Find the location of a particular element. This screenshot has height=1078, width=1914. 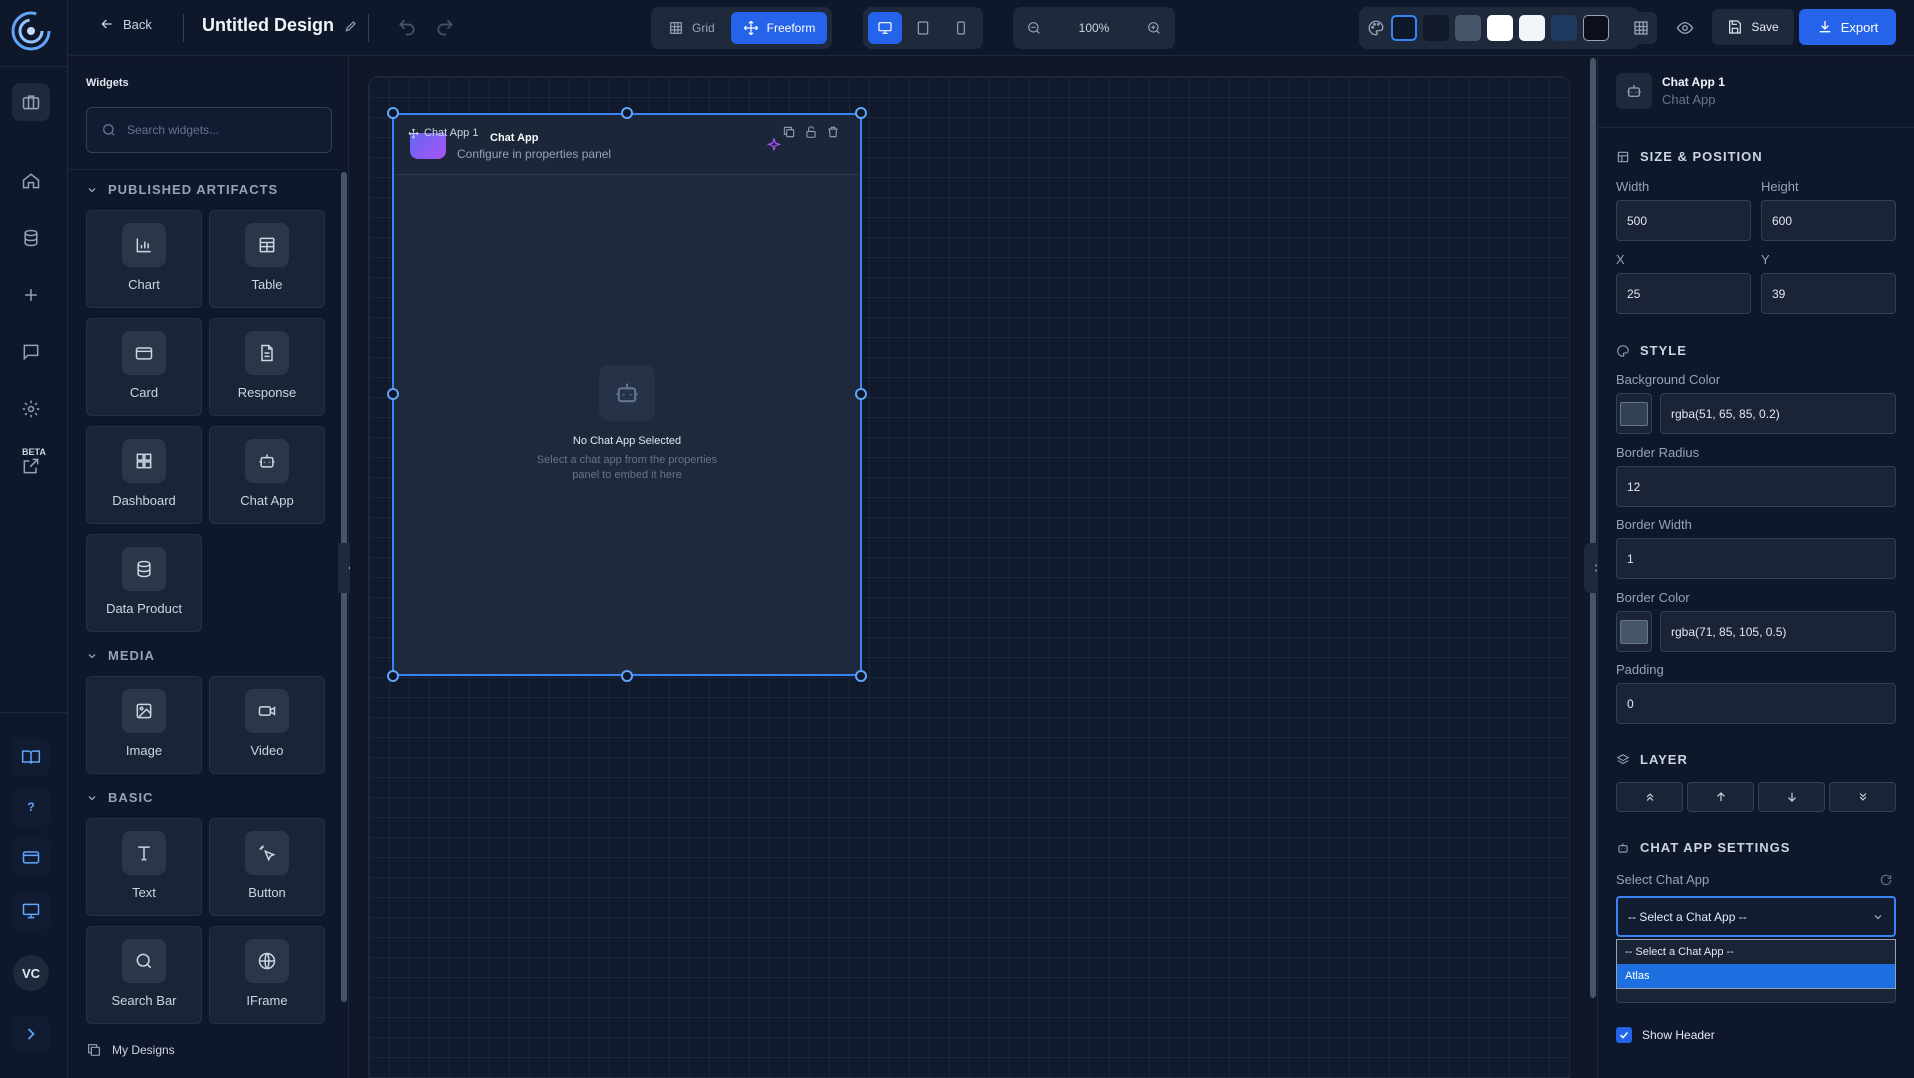

resize-handle-w is located at coordinates (393, 394).